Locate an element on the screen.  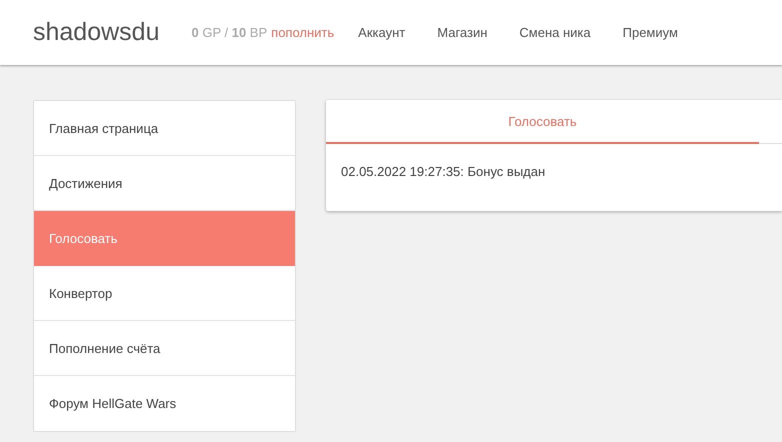
nav-link: Аккаунт is located at coordinates (382, 32).